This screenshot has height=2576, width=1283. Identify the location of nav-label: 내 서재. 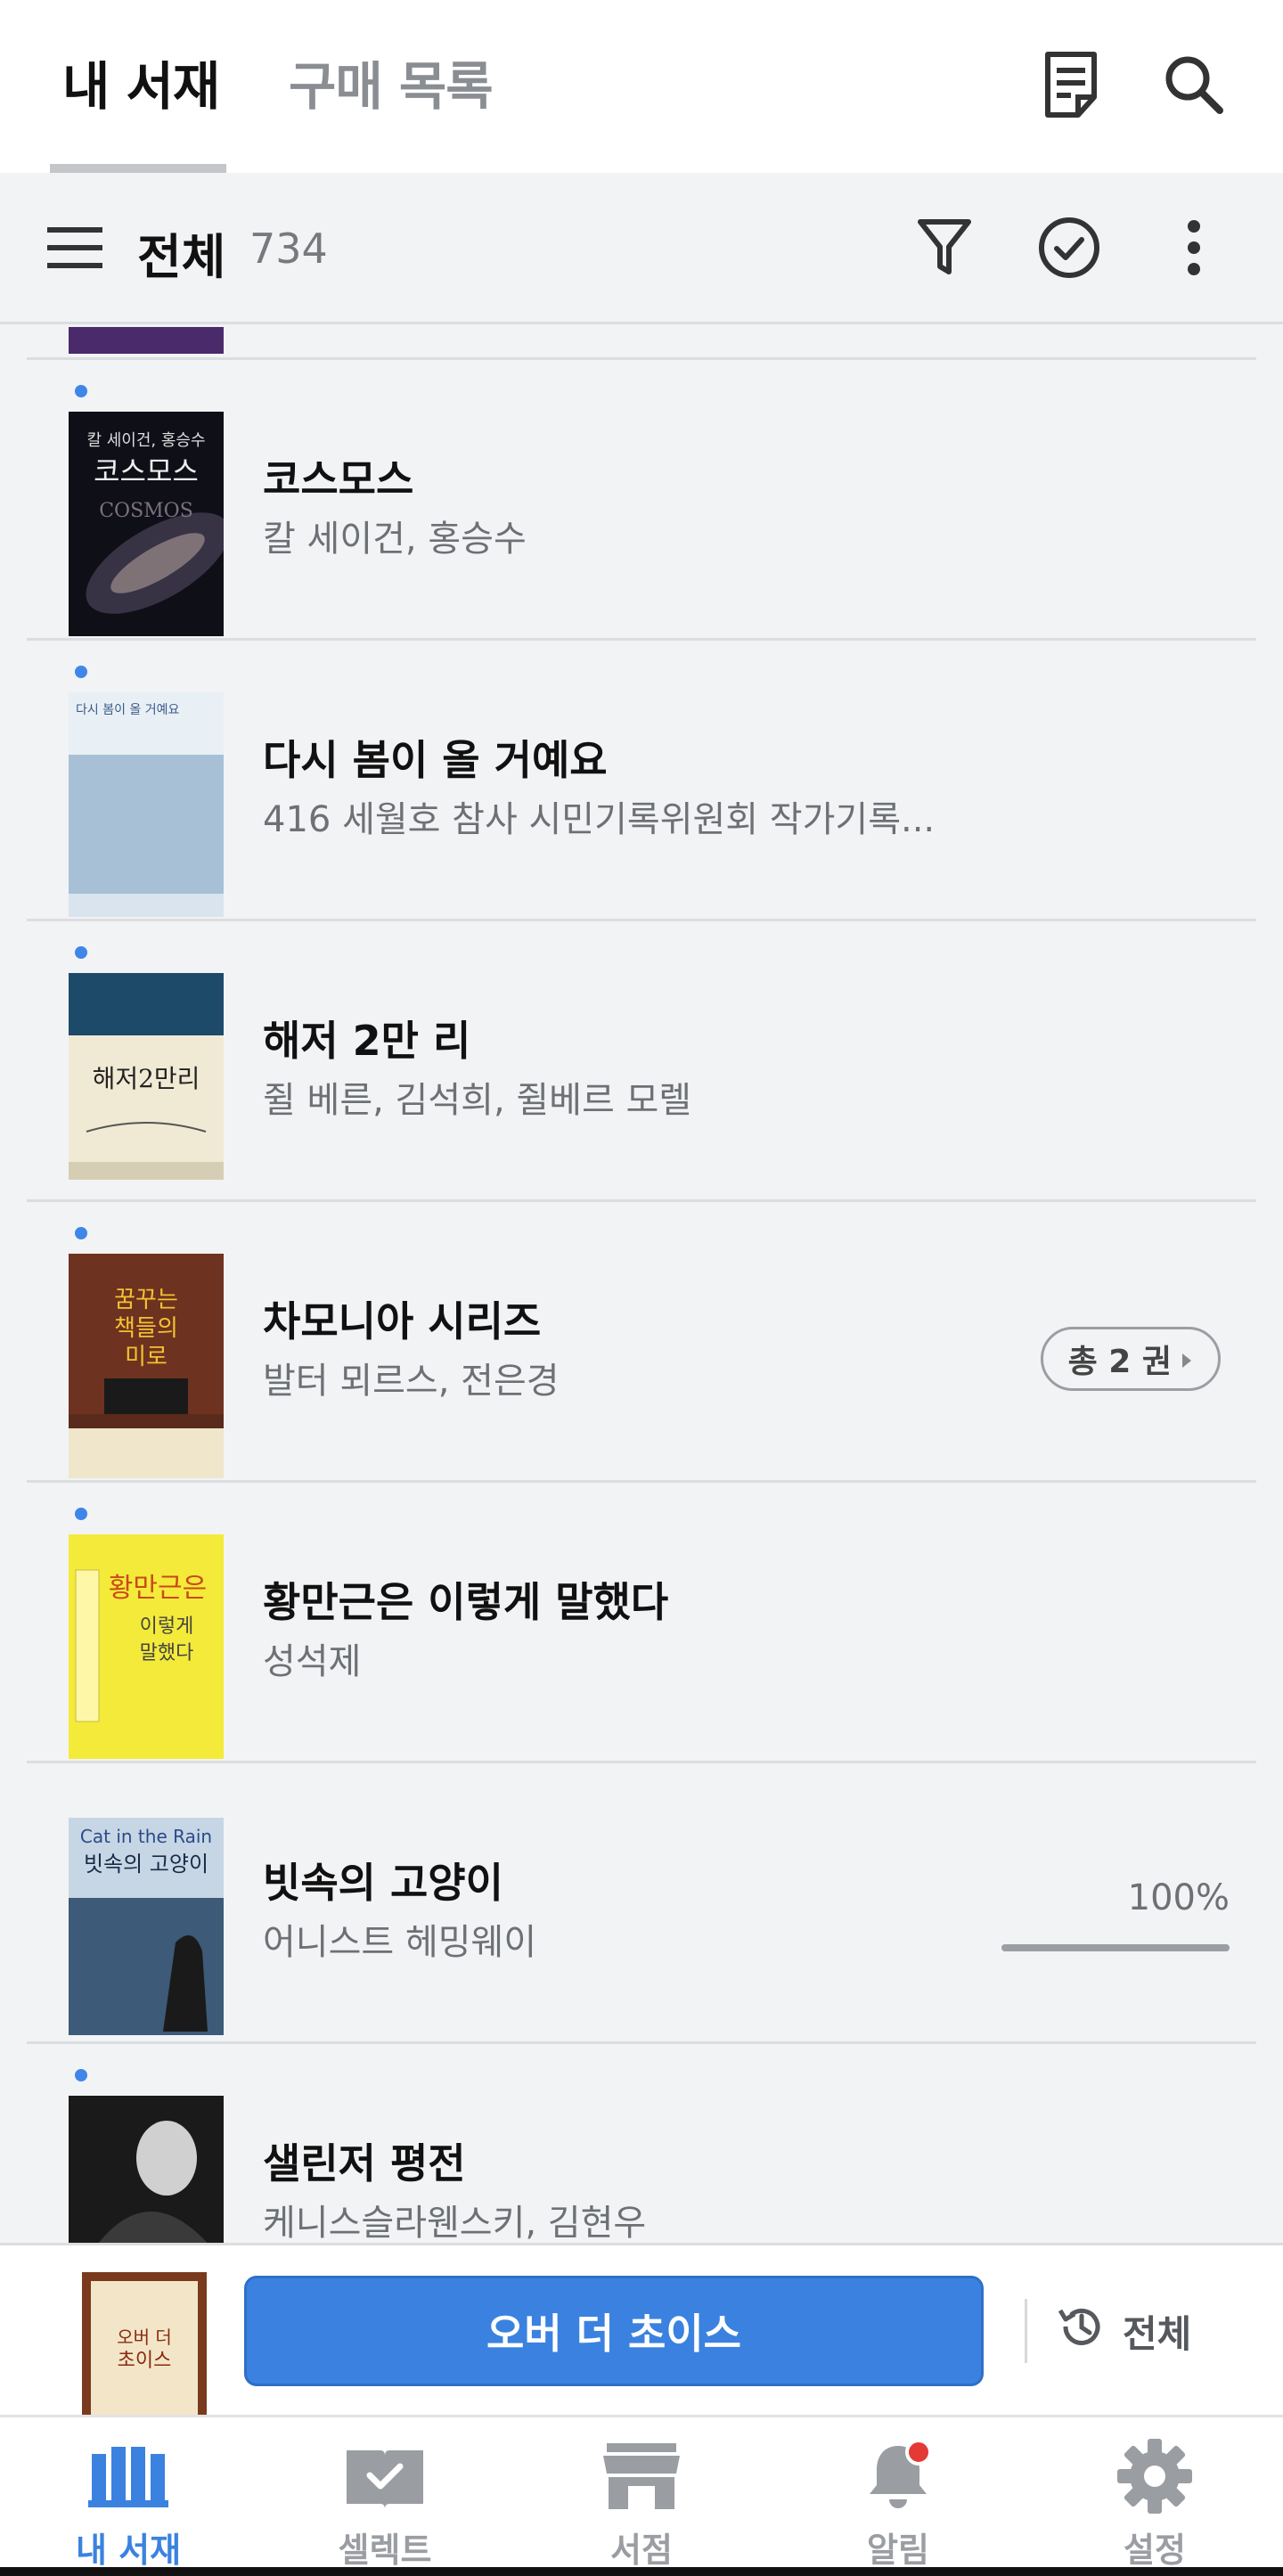
(128, 2550).